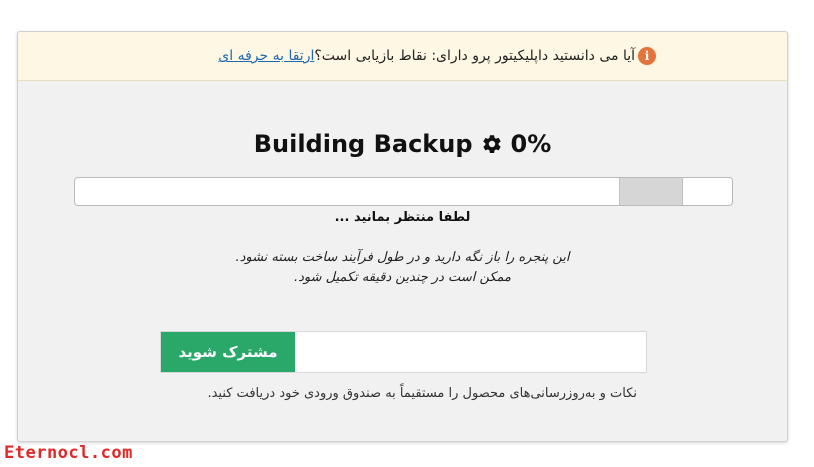 This screenshot has width=814, height=467. Describe the element at coordinates (647, 56) in the screenshot. I see `info-icon: i` at that location.